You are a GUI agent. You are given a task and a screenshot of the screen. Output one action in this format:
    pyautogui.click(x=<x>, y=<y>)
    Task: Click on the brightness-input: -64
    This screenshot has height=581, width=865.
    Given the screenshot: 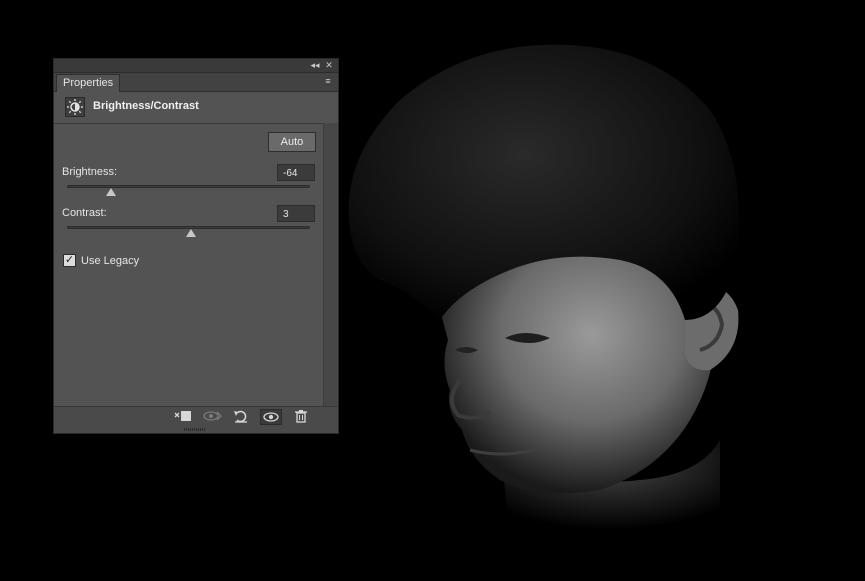 What is the action you would take?
    pyautogui.click(x=296, y=172)
    